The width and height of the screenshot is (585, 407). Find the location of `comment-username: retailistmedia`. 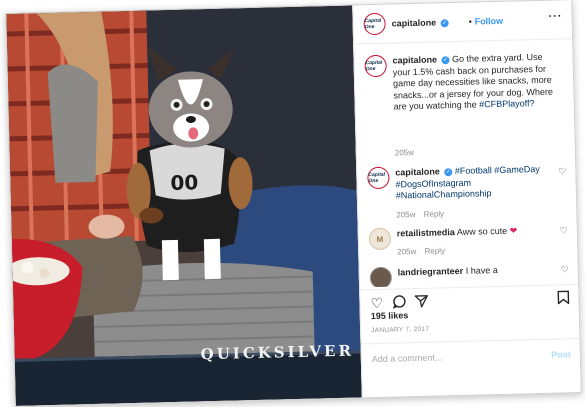

comment-username: retailistmedia is located at coordinates (426, 232).